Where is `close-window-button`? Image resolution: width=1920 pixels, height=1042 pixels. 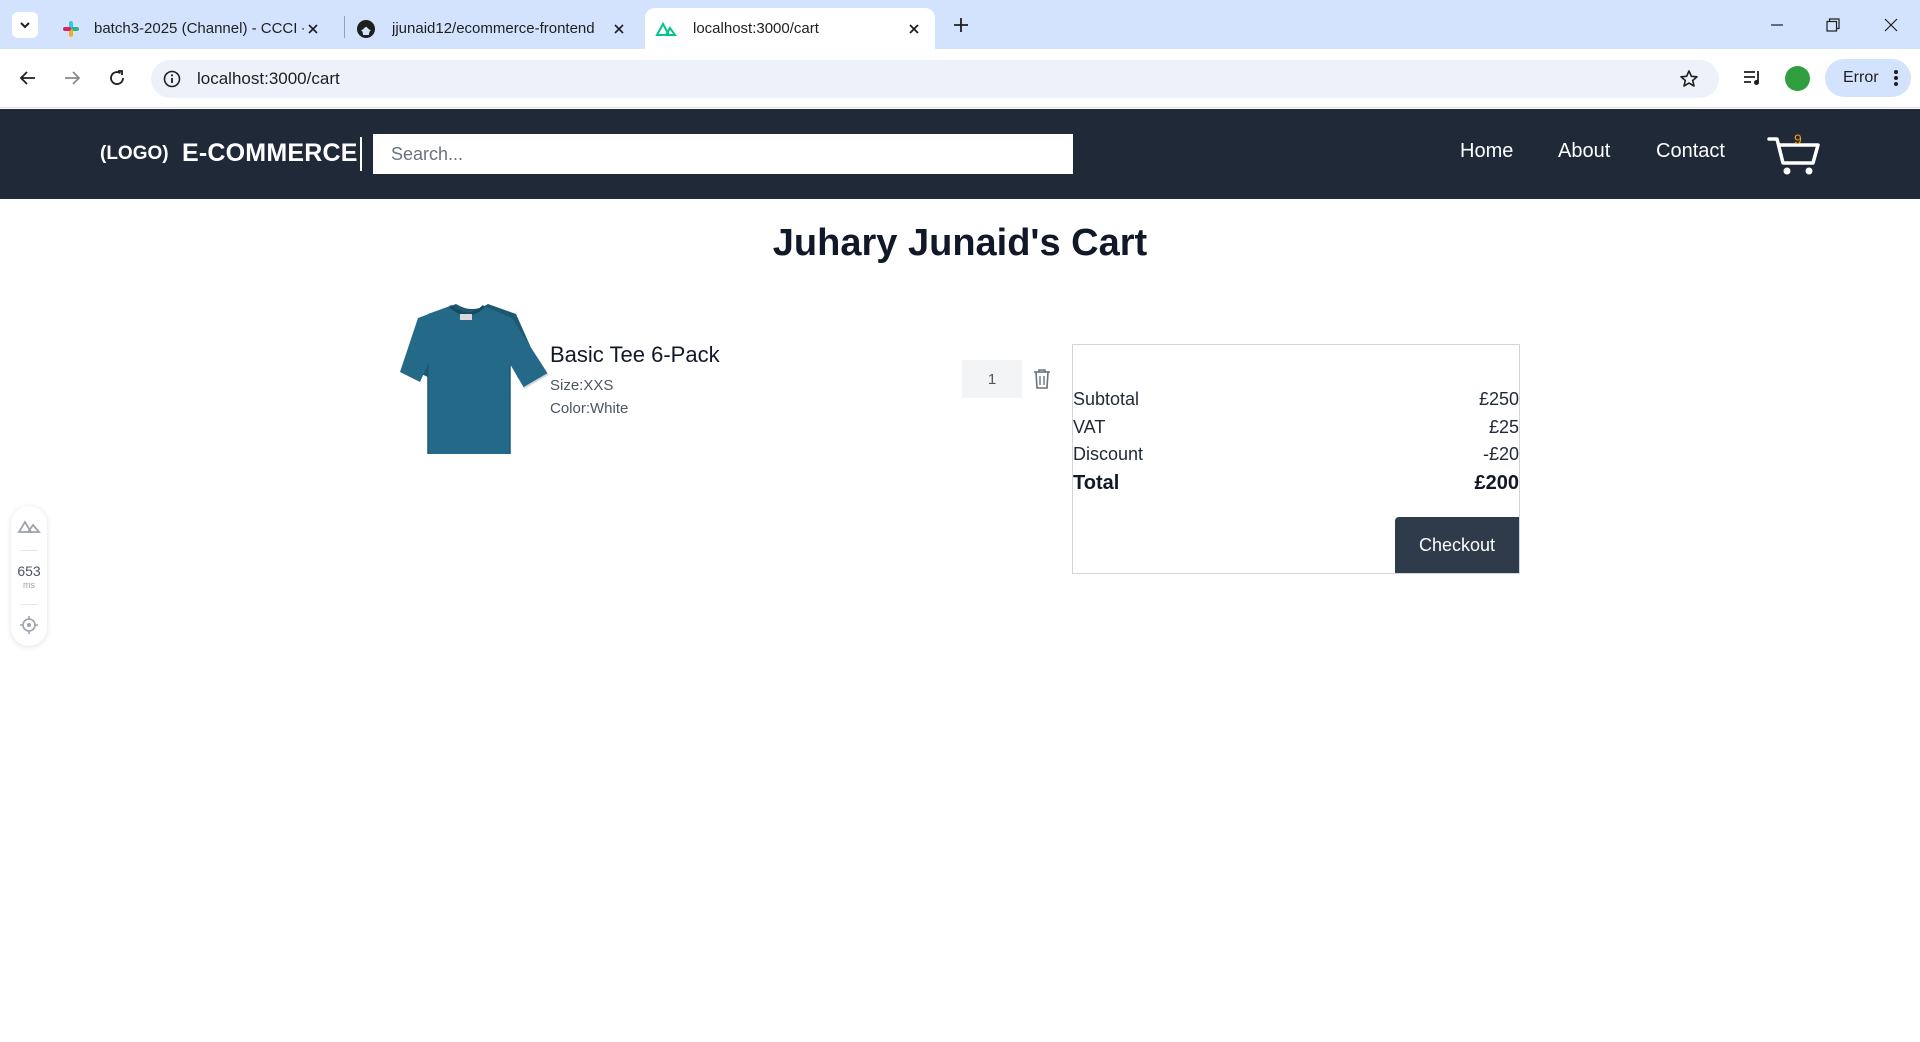
close-window-button is located at coordinates (1891, 25).